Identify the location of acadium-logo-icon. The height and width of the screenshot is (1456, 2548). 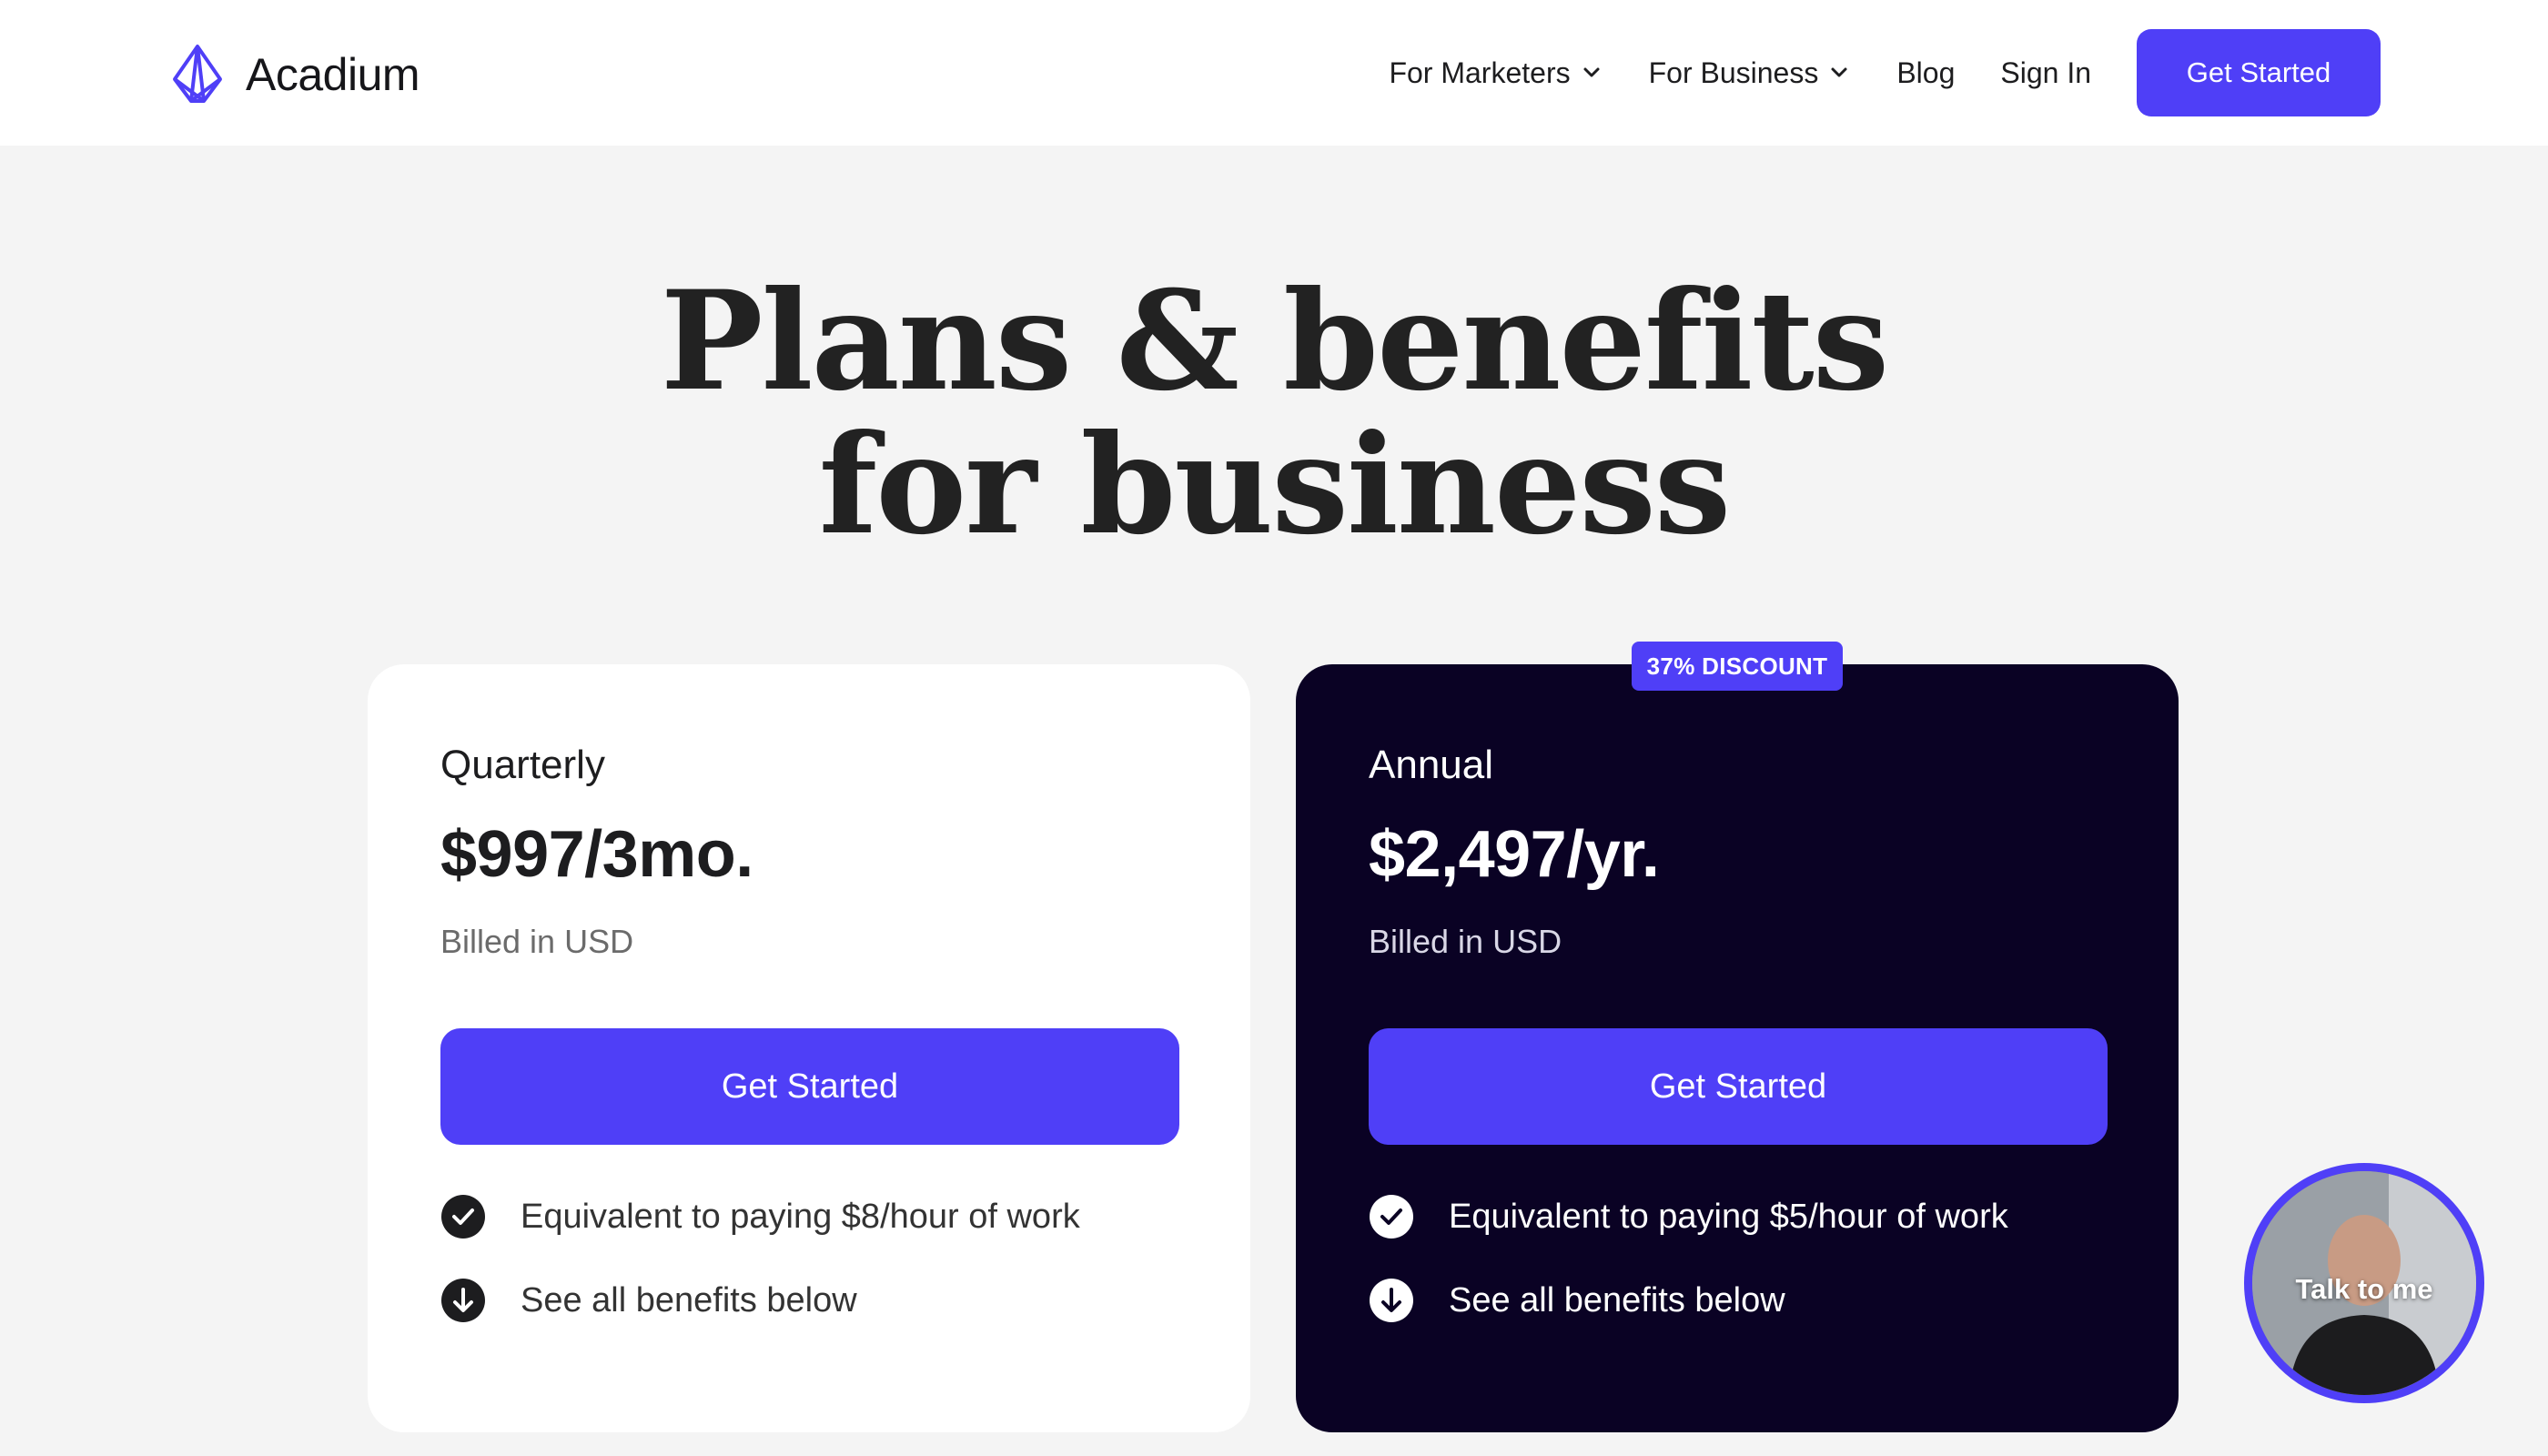
(198, 74).